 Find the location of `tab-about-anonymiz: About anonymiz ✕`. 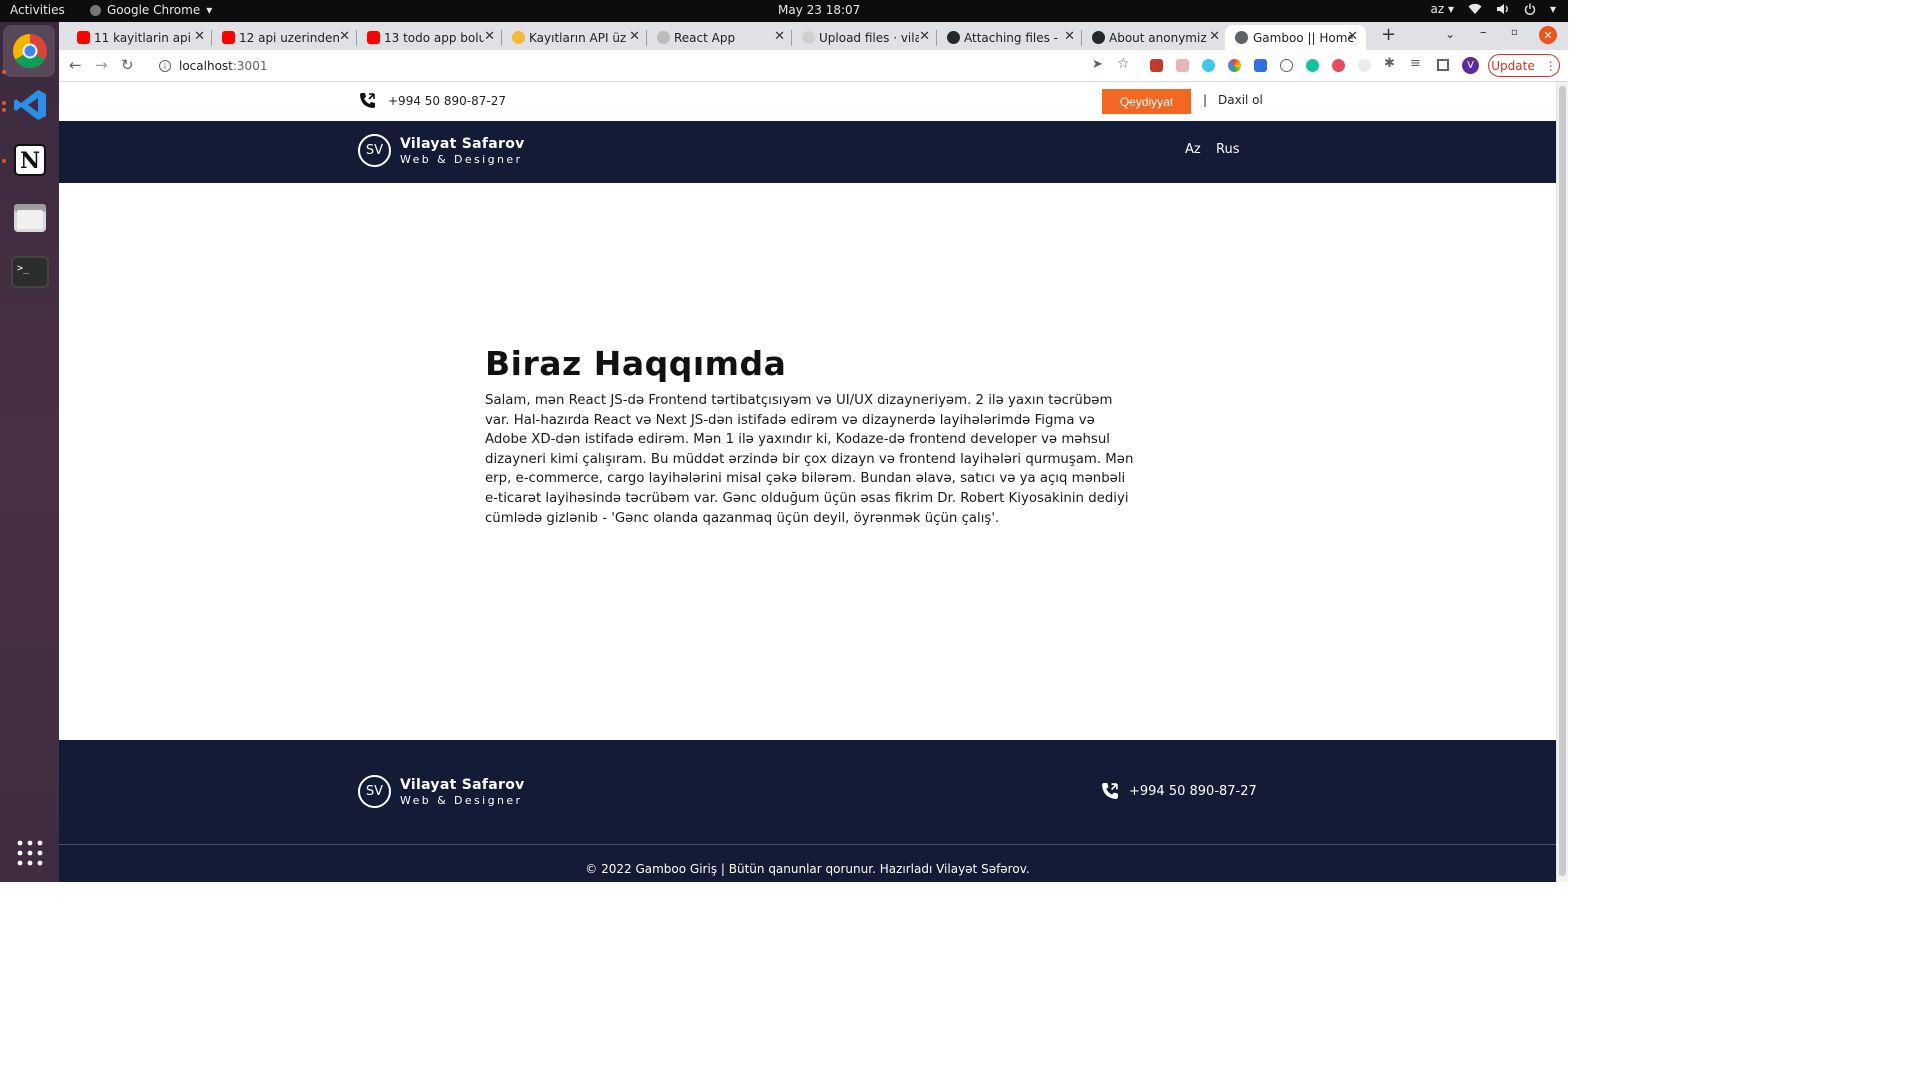

tab-about-anonymiz: About anonymiz ✕ is located at coordinates (1156, 37).